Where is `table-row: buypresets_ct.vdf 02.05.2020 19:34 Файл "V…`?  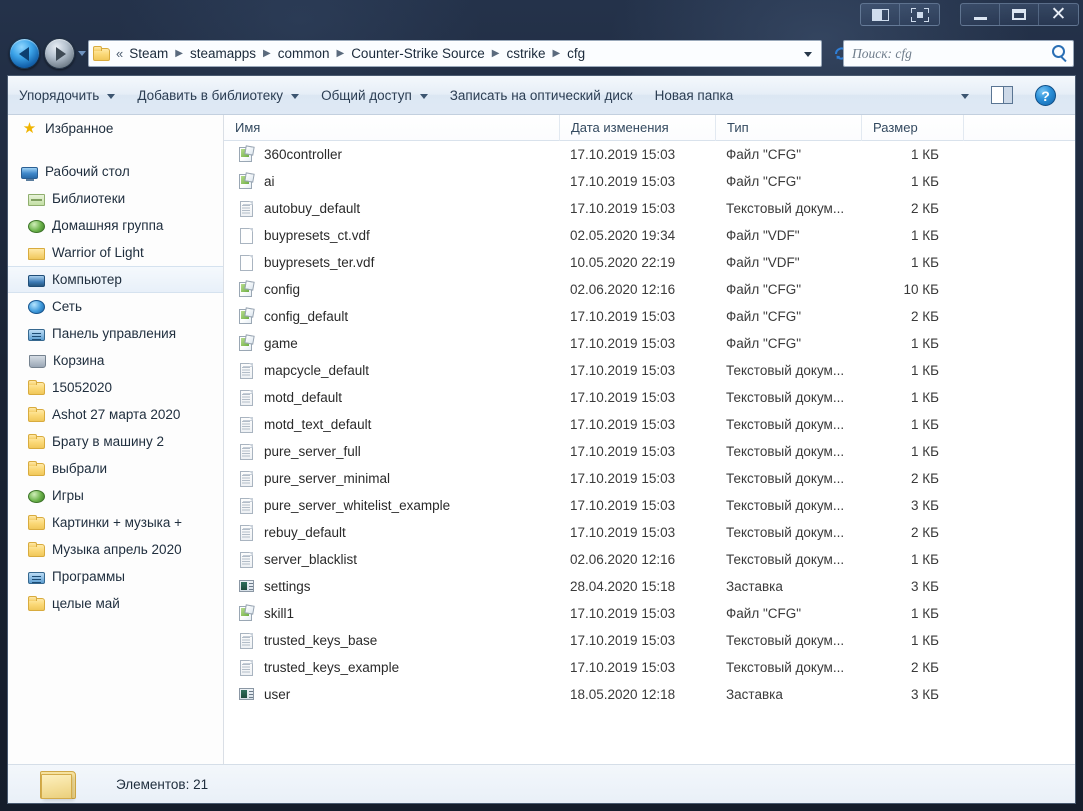 table-row: buypresets_ct.vdf 02.05.2020 19:34 Файл "V… is located at coordinates (649, 235).